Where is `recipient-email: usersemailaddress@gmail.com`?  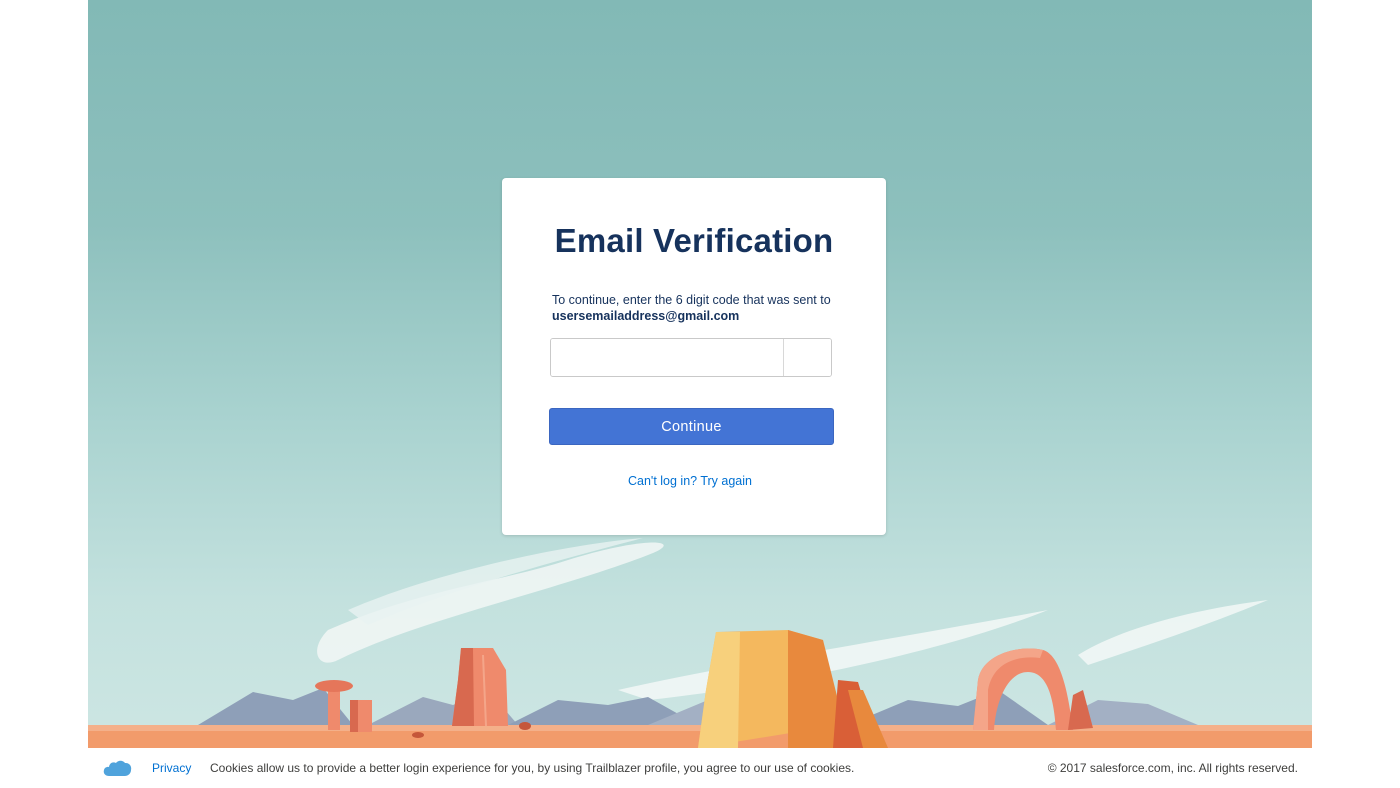
recipient-email: usersemailaddress@gmail.com is located at coordinates (646, 316).